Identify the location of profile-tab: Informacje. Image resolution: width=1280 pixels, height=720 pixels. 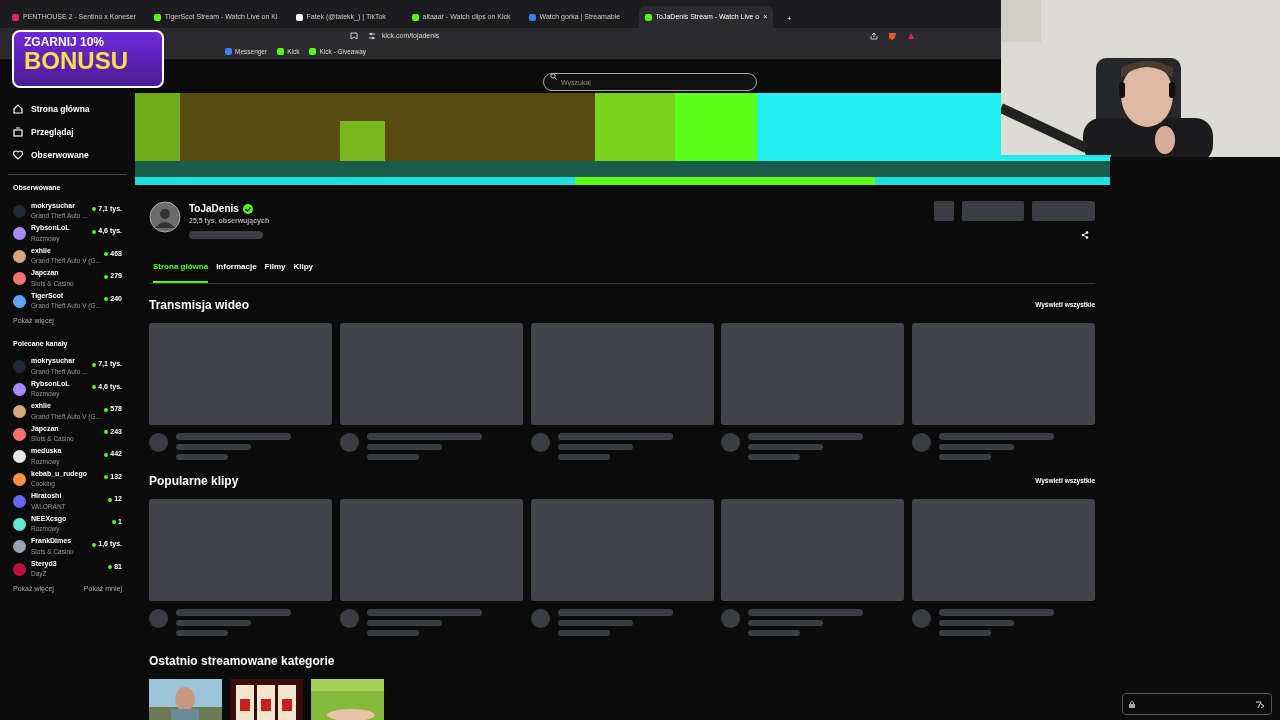
(236, 270).